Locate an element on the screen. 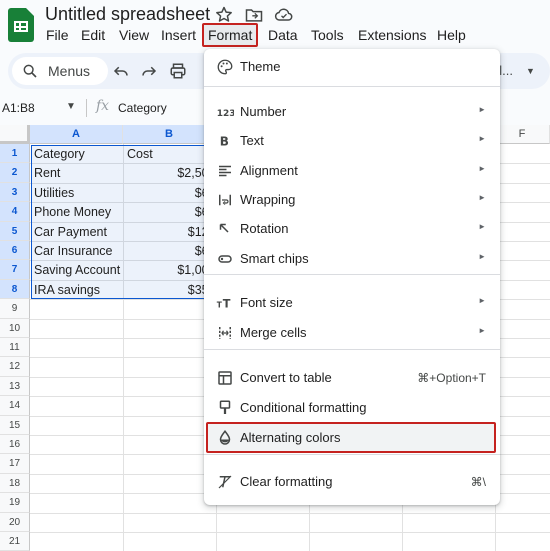 This screenshot has width=550, height=551. menu-item-label: Convert to table is located at coordinates (286, 377).